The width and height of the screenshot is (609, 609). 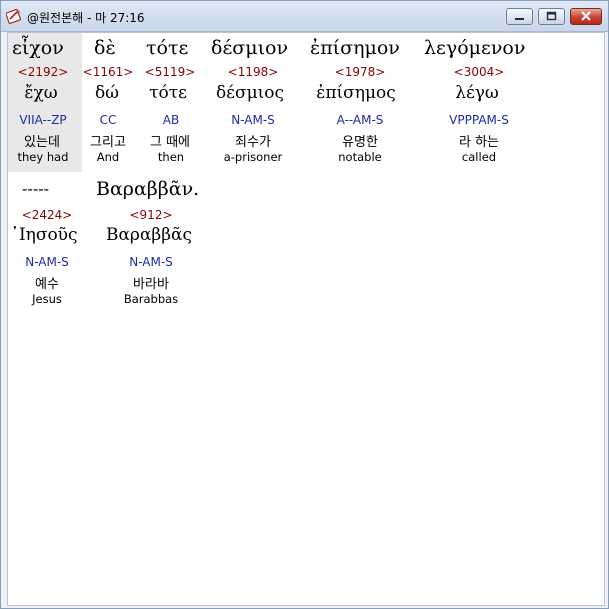 What do you see at coordinates (151, 284) in the screenshot?
I see `korean-gloss: 바라바` at bounding box center [151, 284].